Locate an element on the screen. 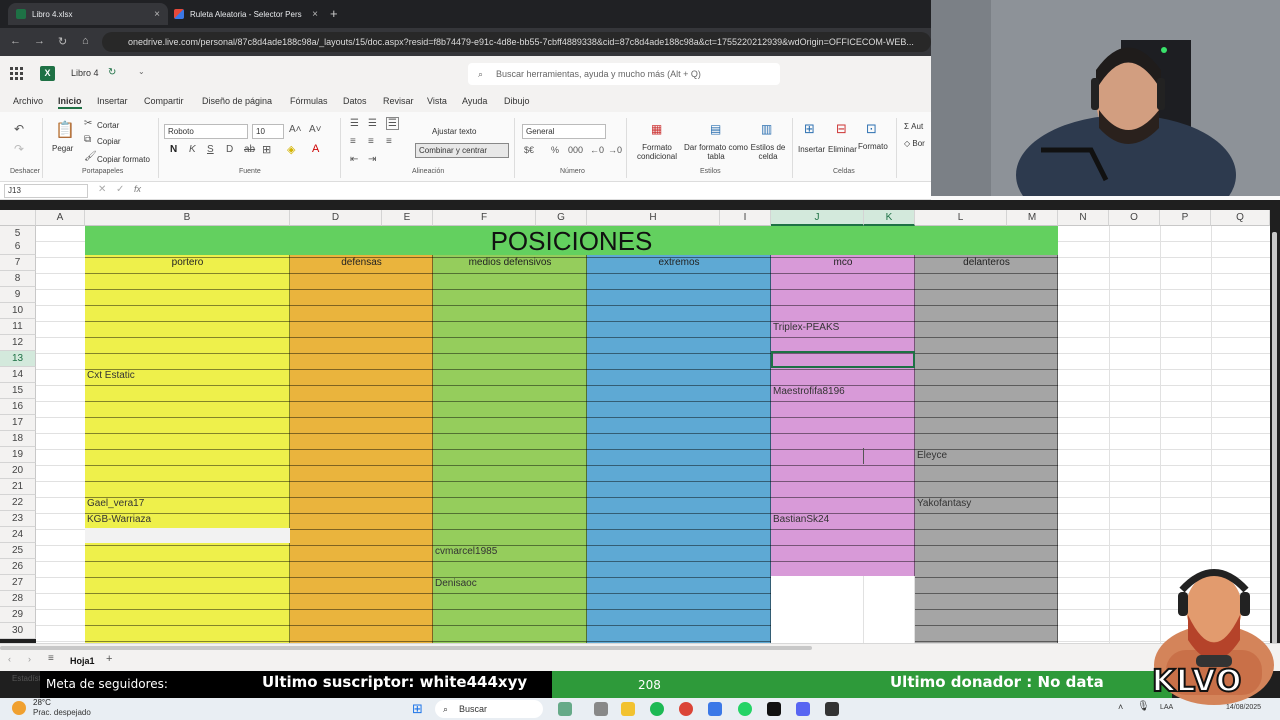 The height and width of the screenshot is (720, 1280). sheet-list-icon: ≡ is located at coordinates (51, 658).